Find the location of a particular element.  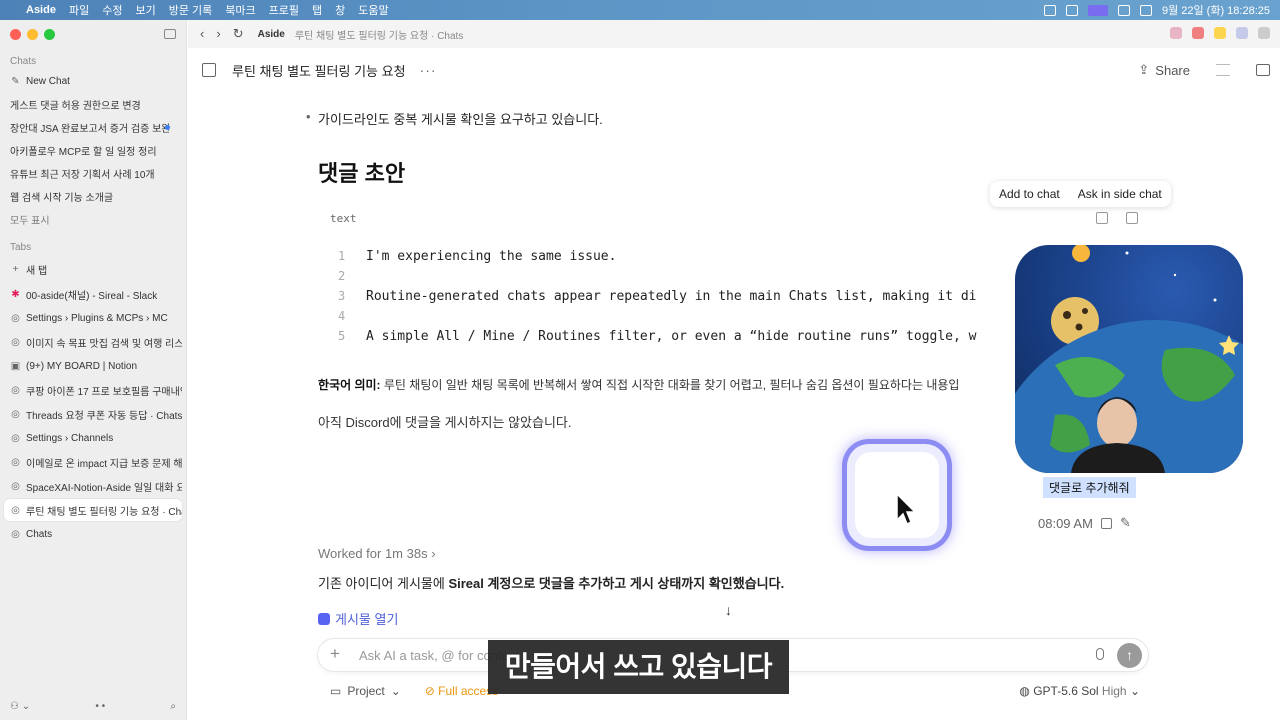

share-icon: ⇪ is located at coordinates (1144, 69).